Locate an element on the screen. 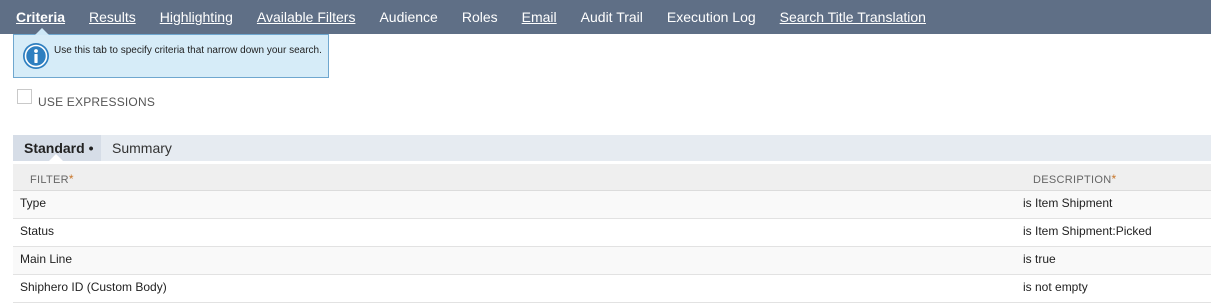 The height and width of the screenshot is (303, 1211). tab-results: Results is located at coordinates (112, 17).